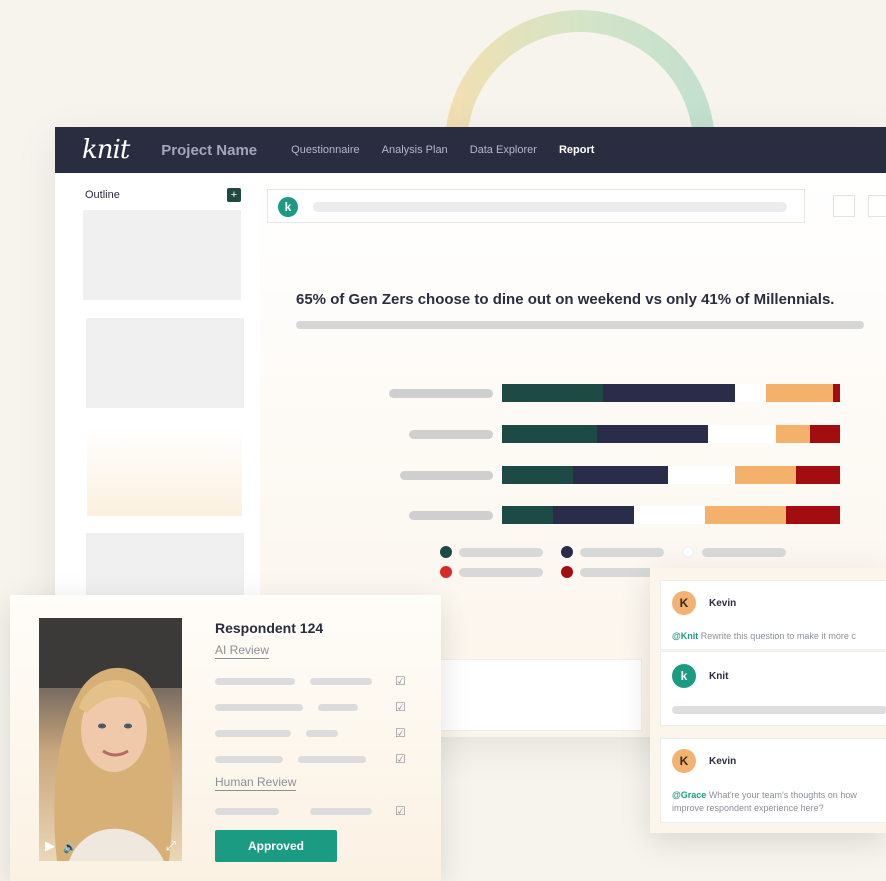 The height and width of the screenshot is (881, 886). I want to click on respondent-portrait-image, so click(110, 739).